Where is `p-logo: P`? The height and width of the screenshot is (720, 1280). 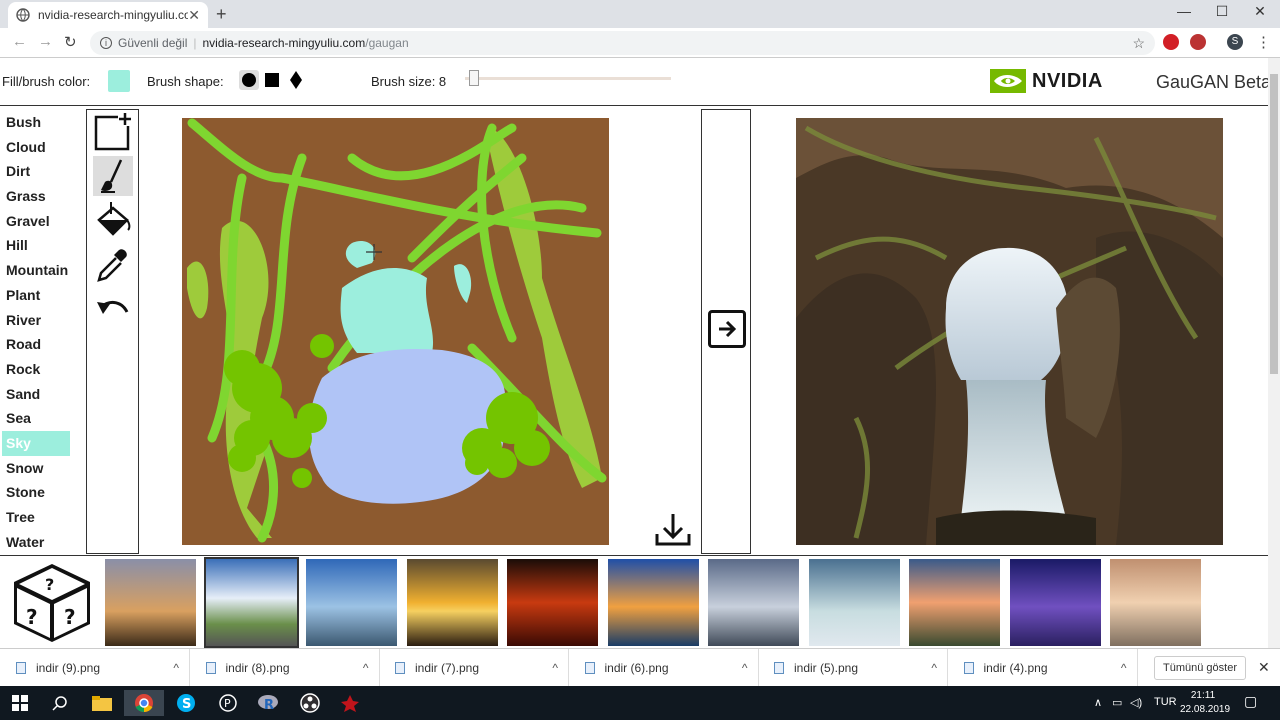
p-logo: P is located at coordinates (228, 703).